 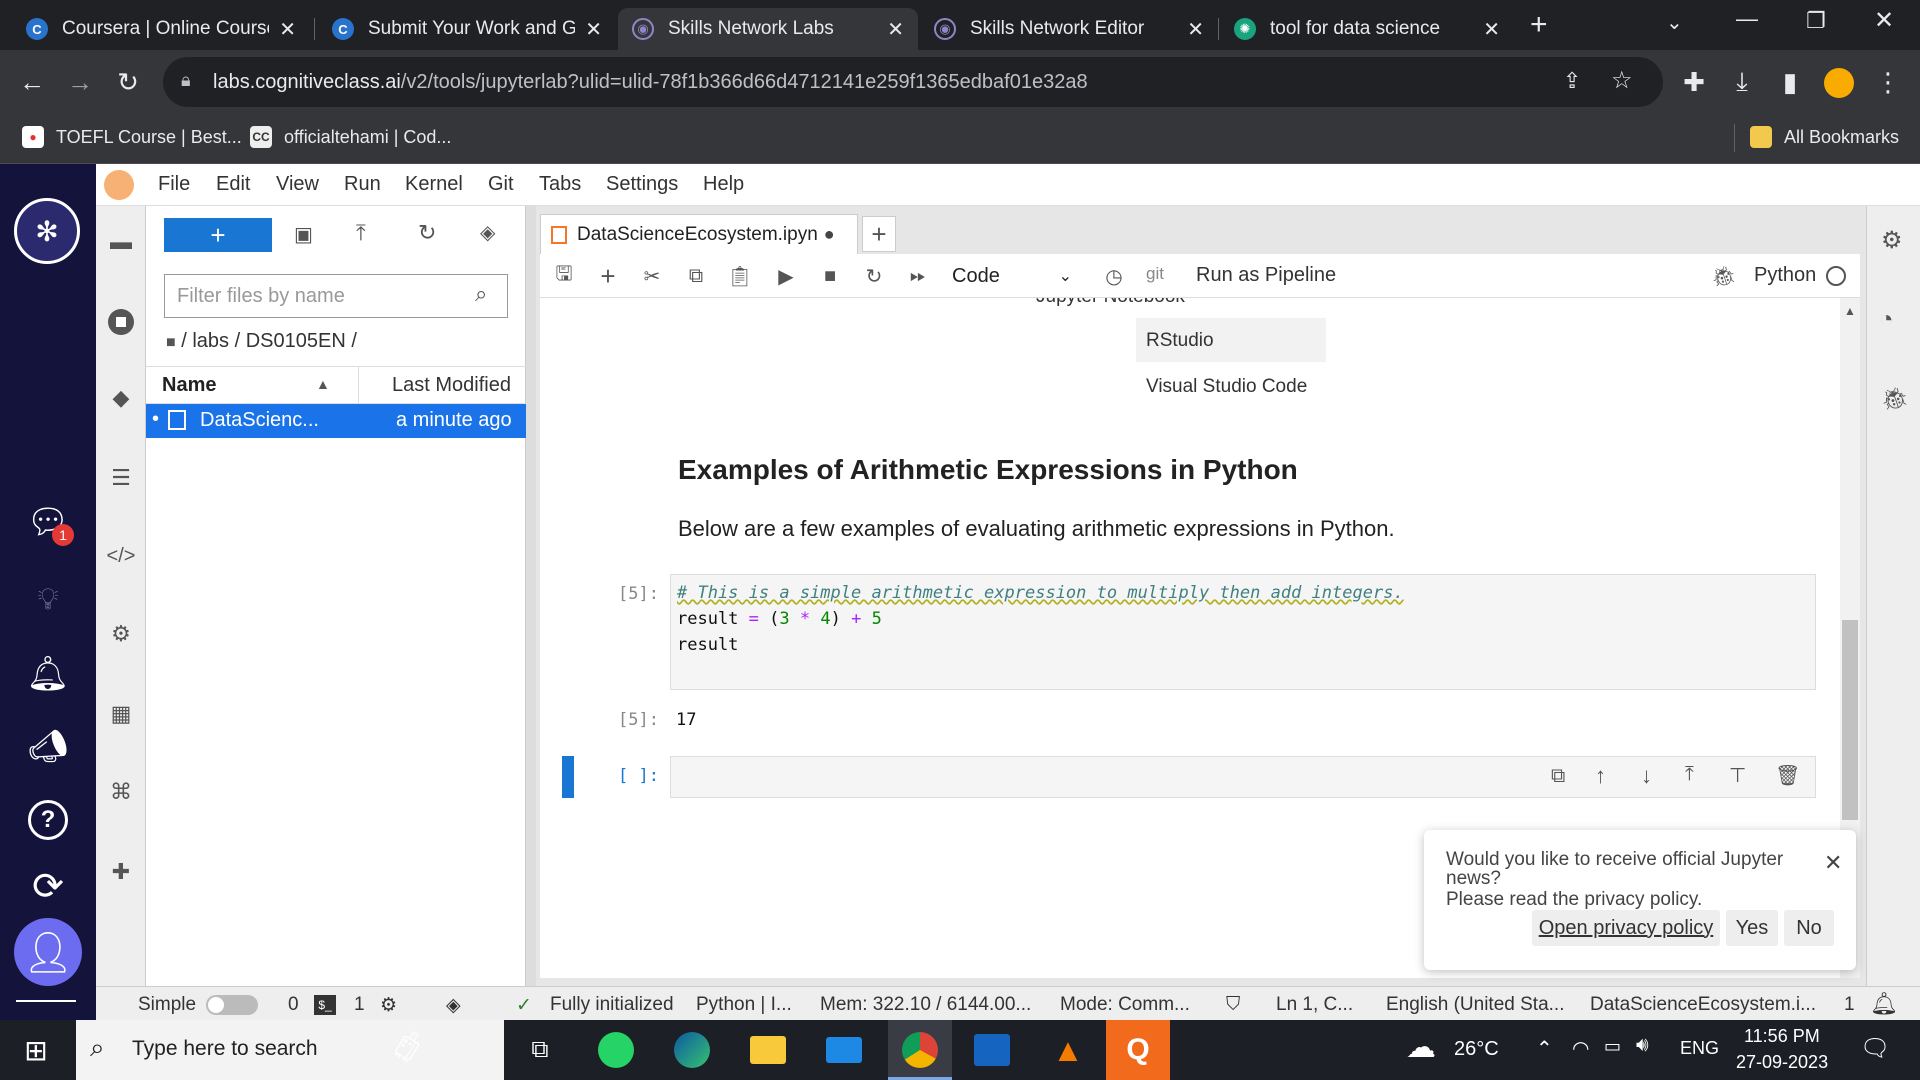 What do you see at coordinates (48, 952) in the screenshot?
I see `user-avatar: 👤︎` at bounding box center [48, 952].